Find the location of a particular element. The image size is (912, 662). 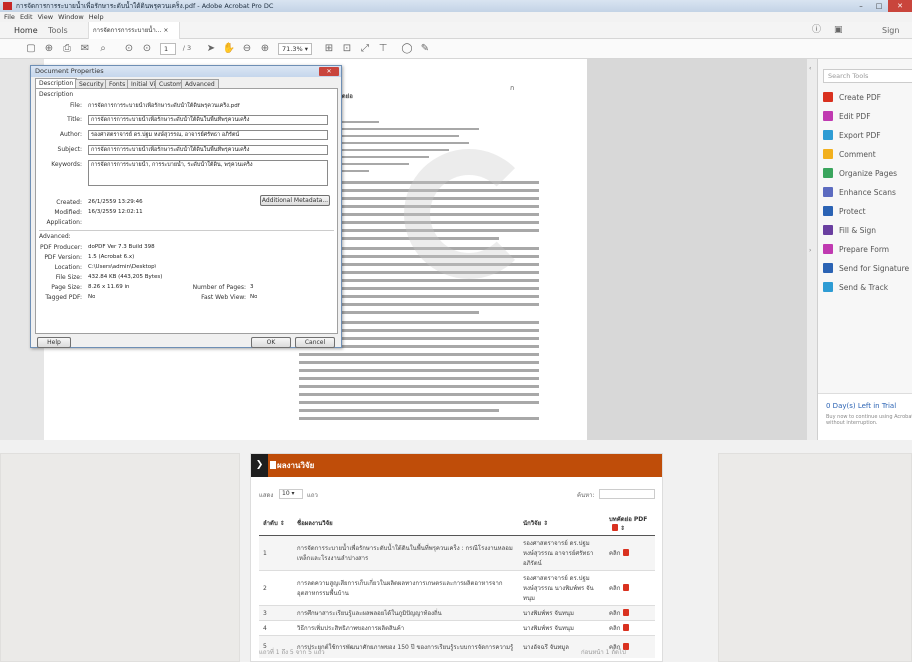

file-label: File: is located at coordinates (75, 105).